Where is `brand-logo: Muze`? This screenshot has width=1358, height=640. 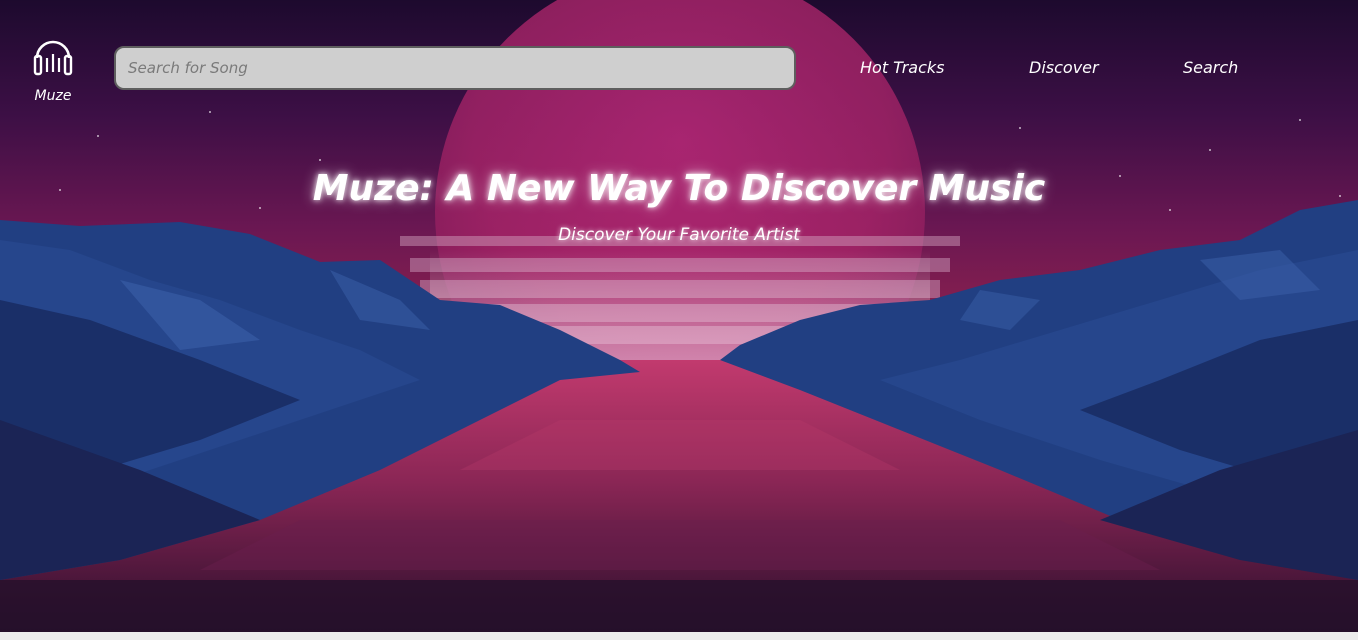 brand-logo: Muze is located at coordinates (53, 69).